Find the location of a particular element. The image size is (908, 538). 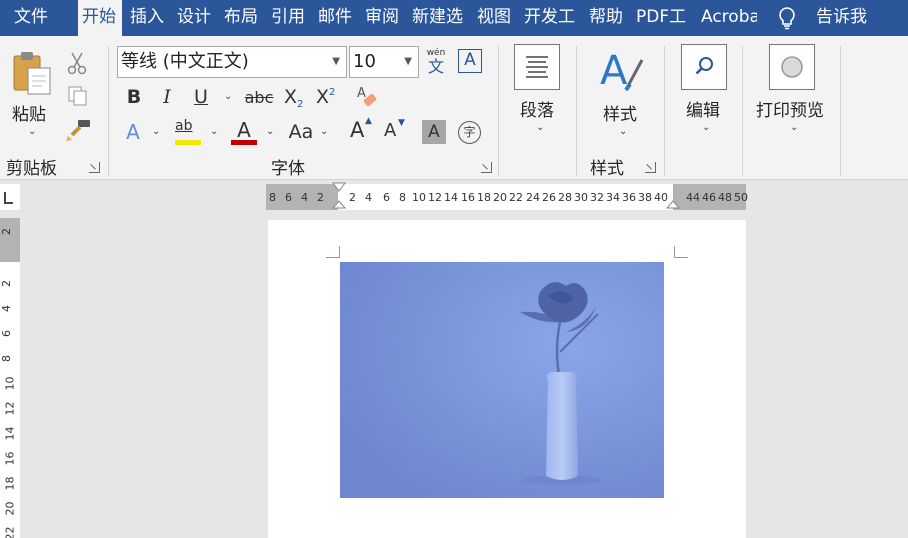

tab-selector-button is located at coordinates (10, 197).